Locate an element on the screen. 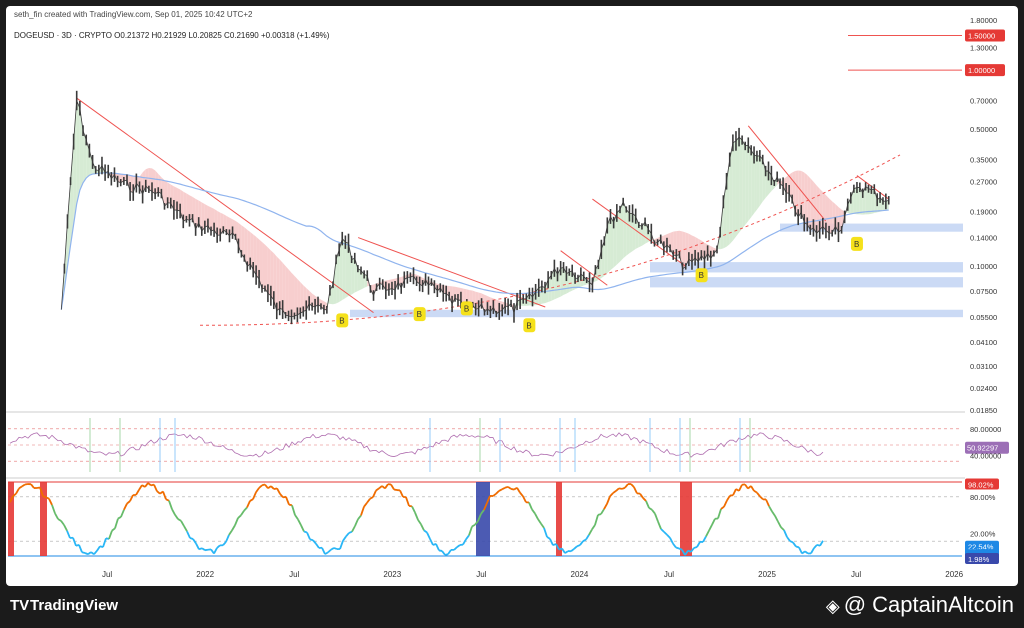 The image size is (1024, 628). brand-label: @ CaptainAltcoin is located at coordinates (928, 604).